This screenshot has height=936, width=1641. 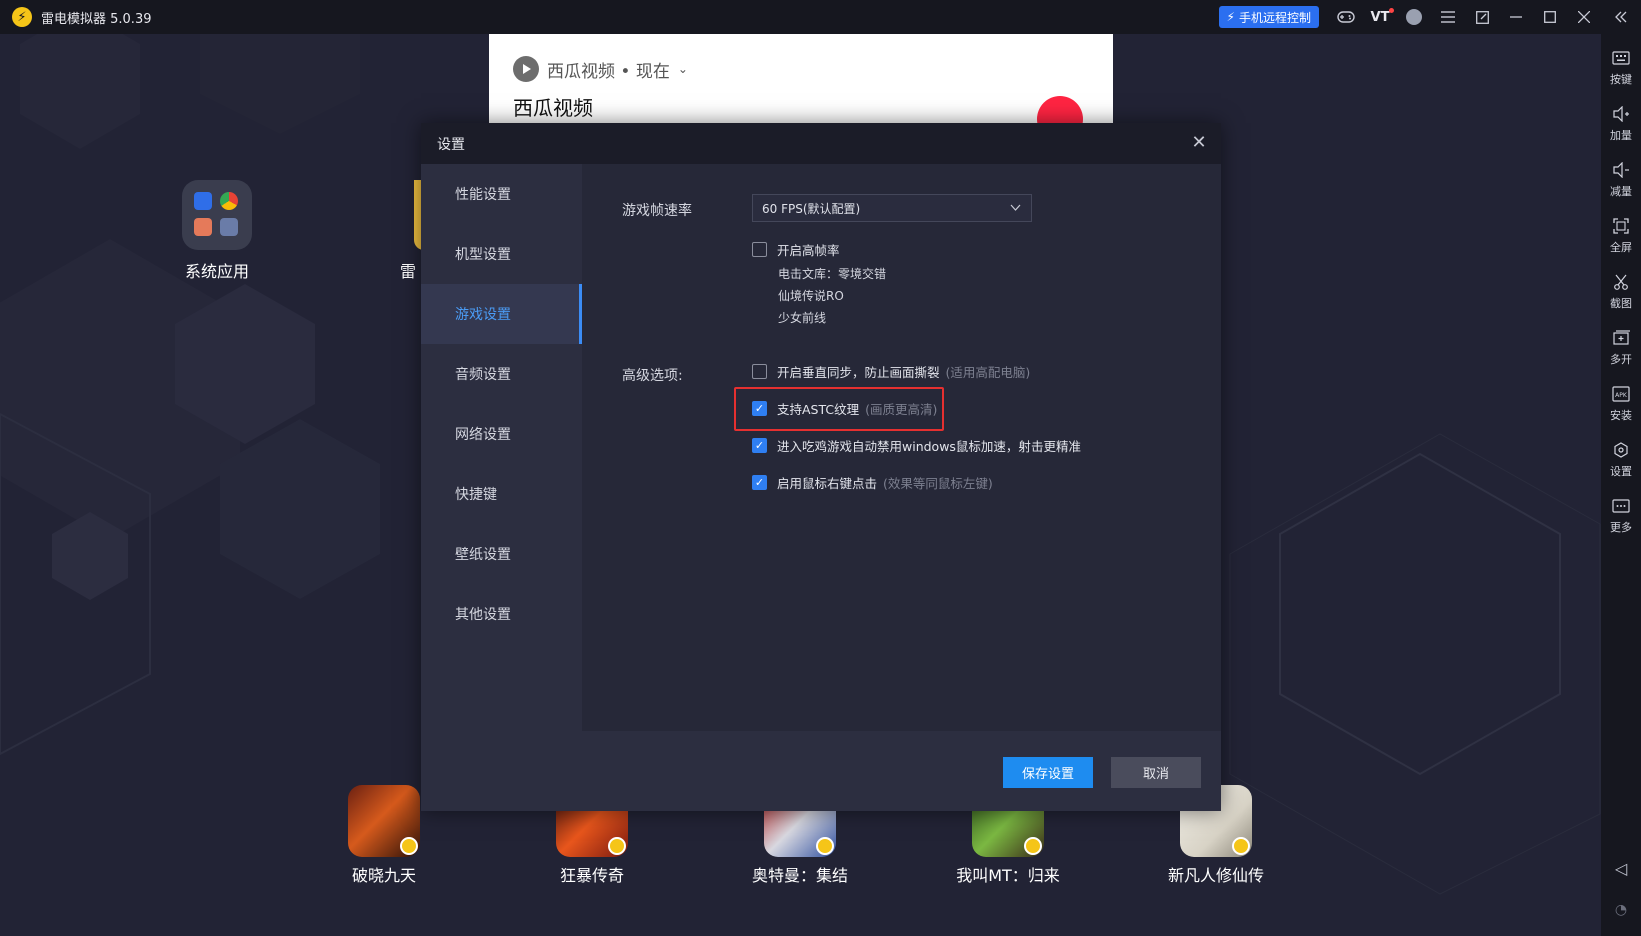 I want to click on nav-label: 游戏设置, so click(x=483, y=315).